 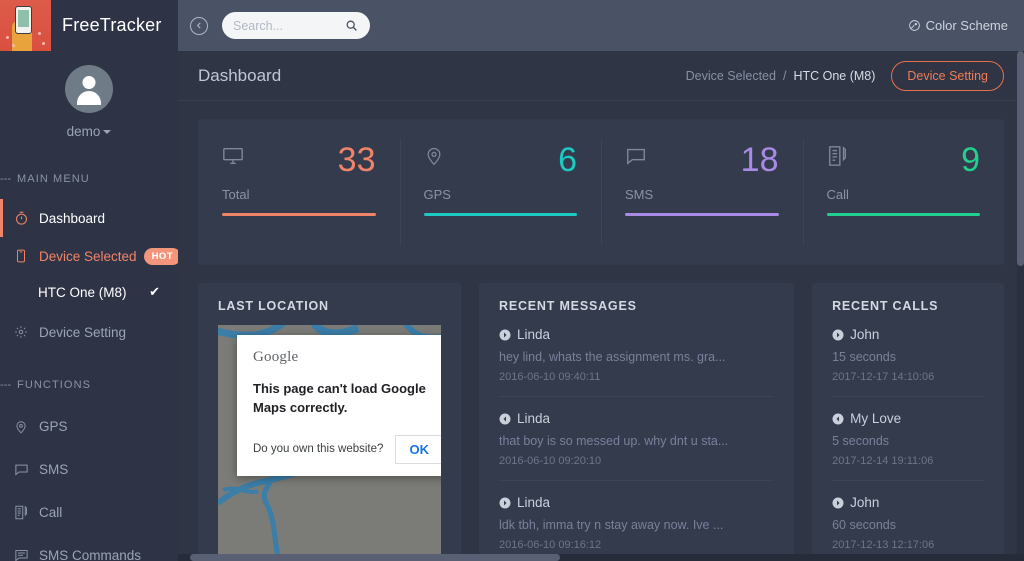 What do you see at coordinates (89, 426) in the screenshot?
I see `sidebar-item-gps: GPS` at bounding box center [89, 426].